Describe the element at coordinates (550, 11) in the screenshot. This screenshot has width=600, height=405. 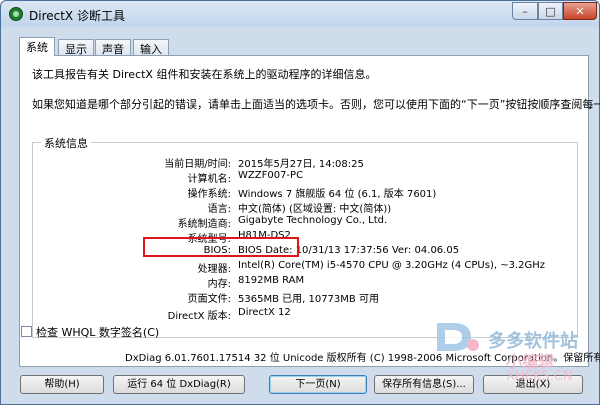
I see `maximize-button: □` at that location.